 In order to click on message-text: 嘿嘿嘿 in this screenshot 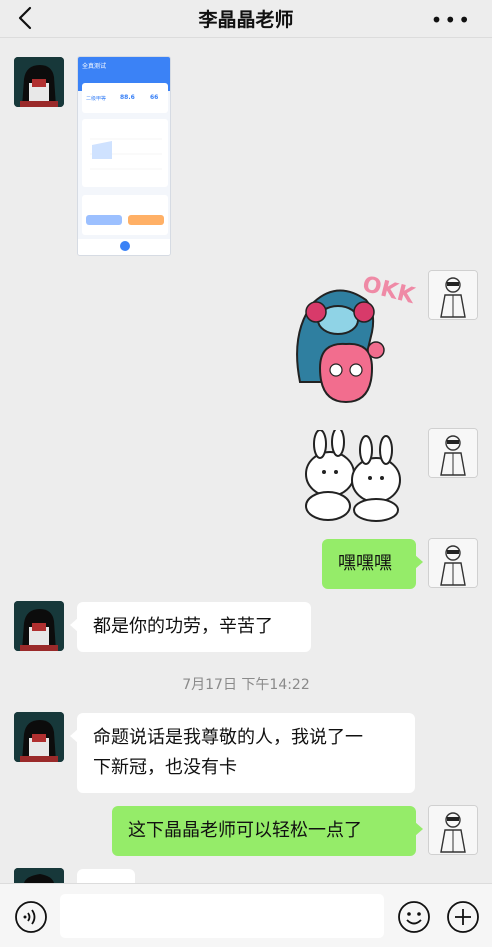, I will do `click(365, 563)`.